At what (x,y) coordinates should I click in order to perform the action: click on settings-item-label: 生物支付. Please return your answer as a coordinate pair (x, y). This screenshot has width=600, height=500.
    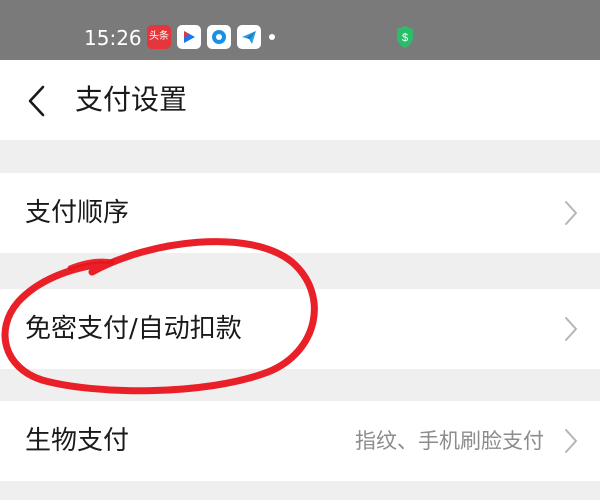
    Looking at the image, I should click on (77, 441).